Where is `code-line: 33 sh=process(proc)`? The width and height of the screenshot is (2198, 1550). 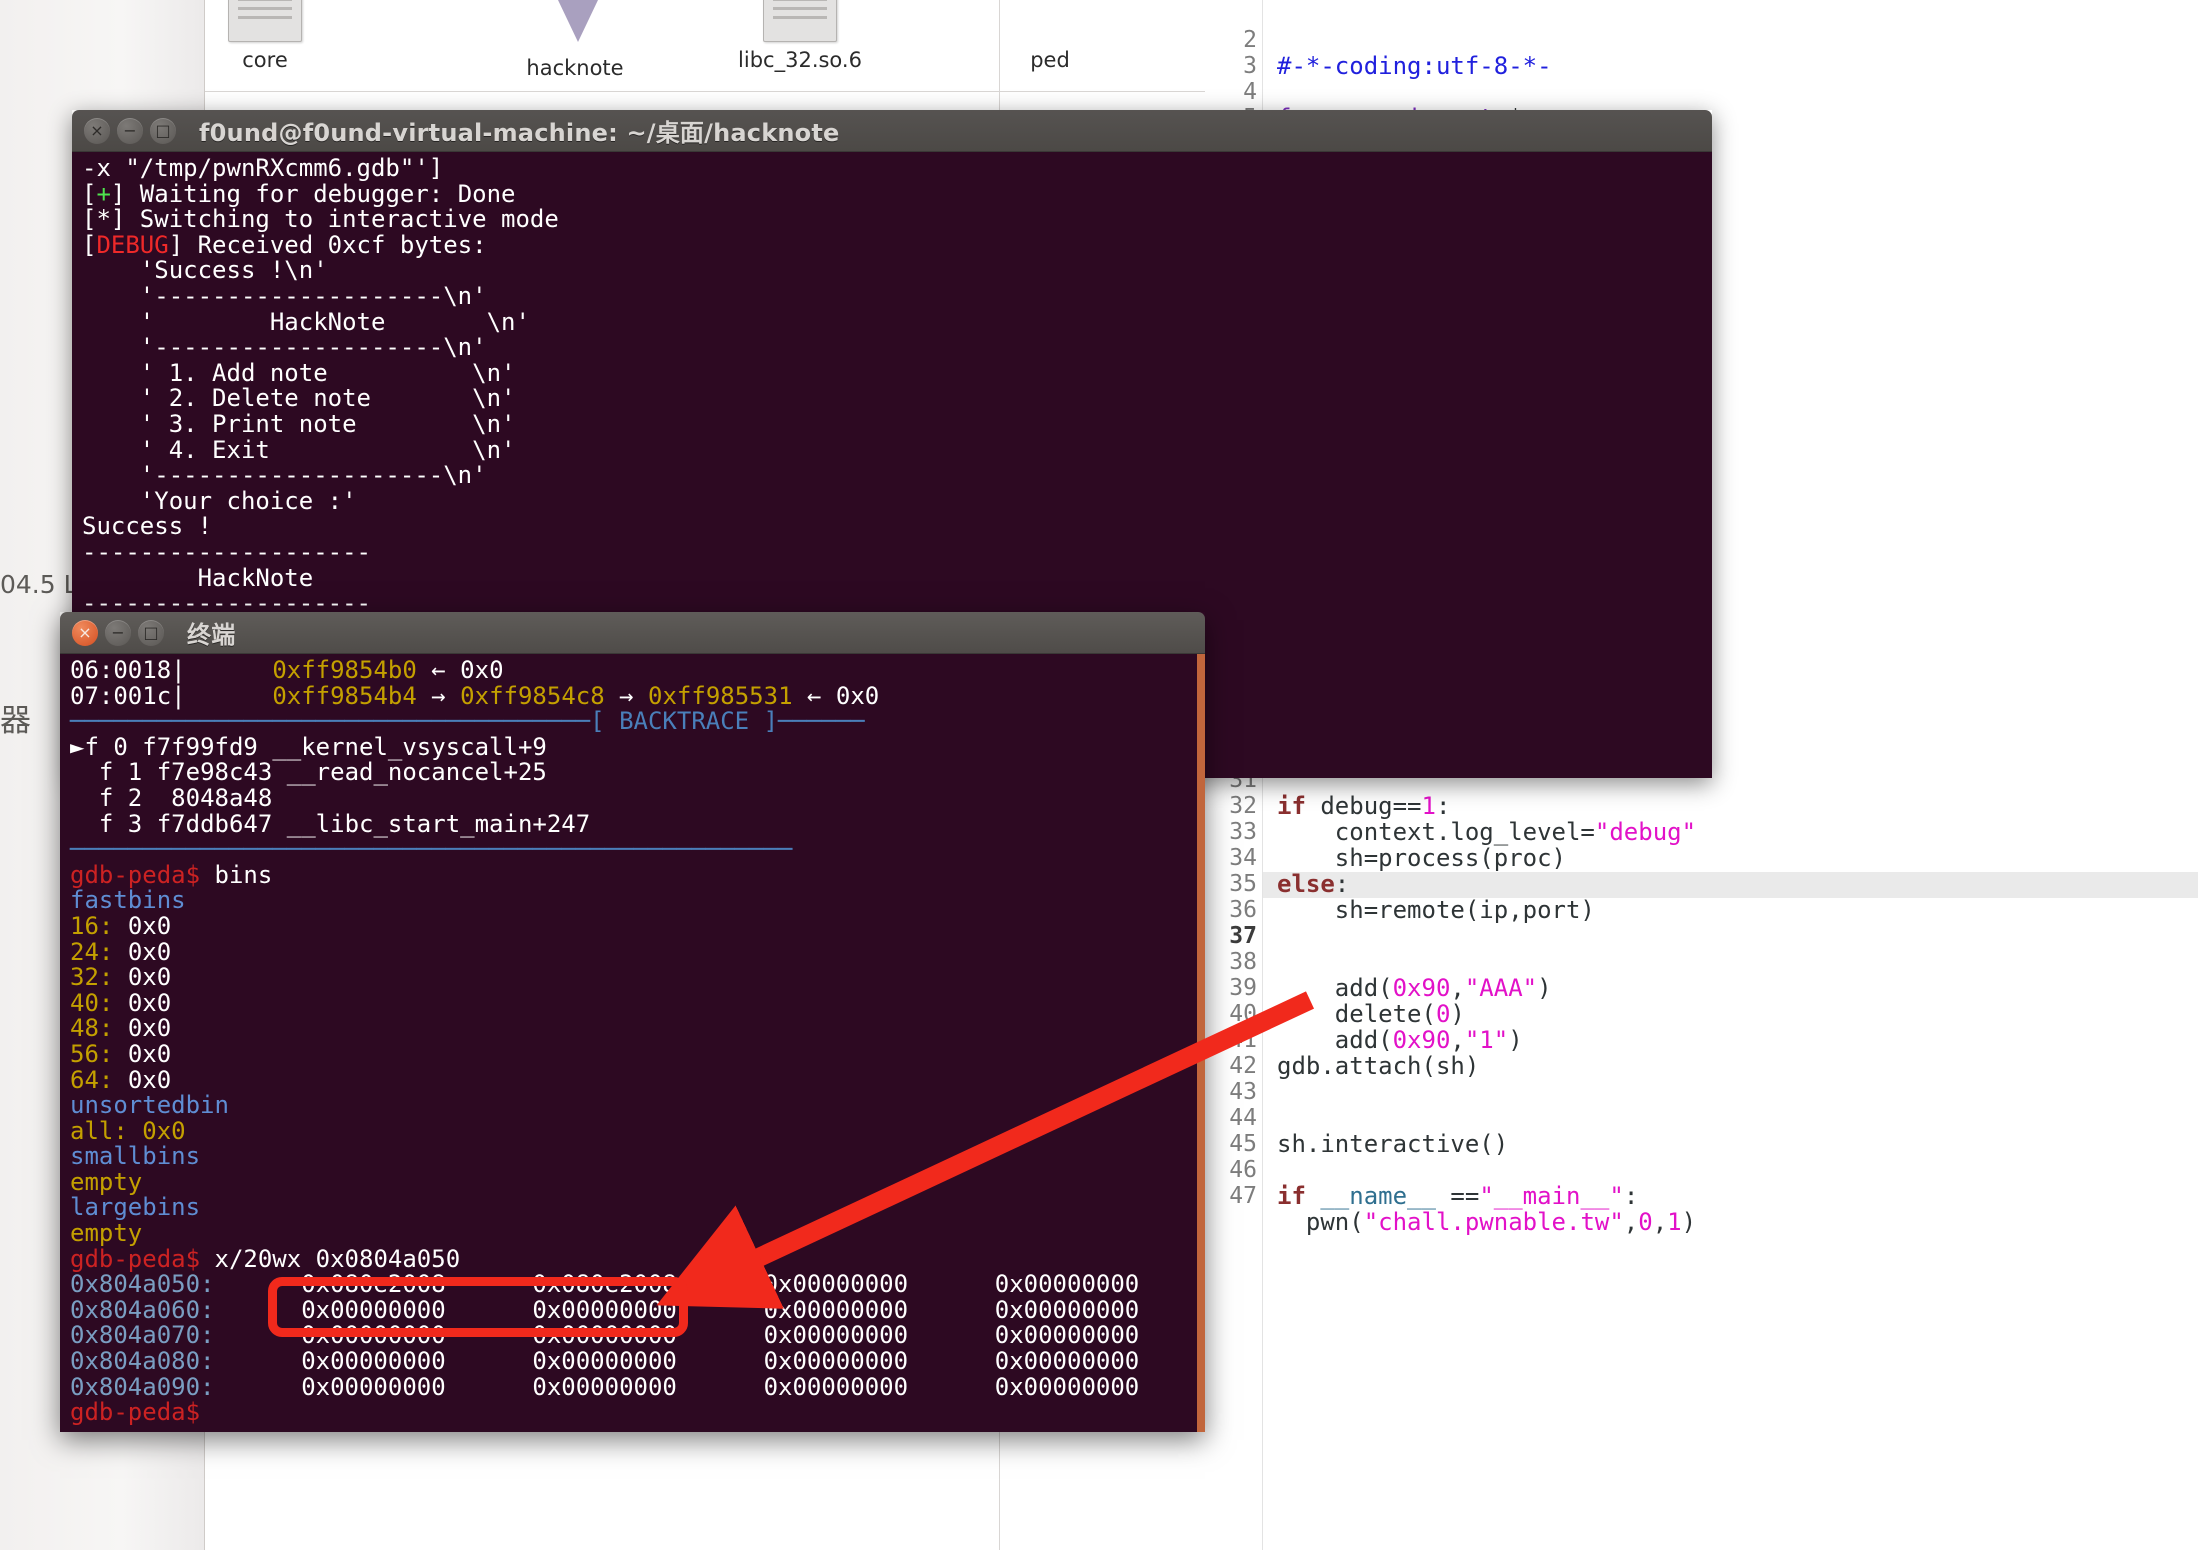
code-line: 33 sh=process(proc) is located at coordinates (1701, 832).